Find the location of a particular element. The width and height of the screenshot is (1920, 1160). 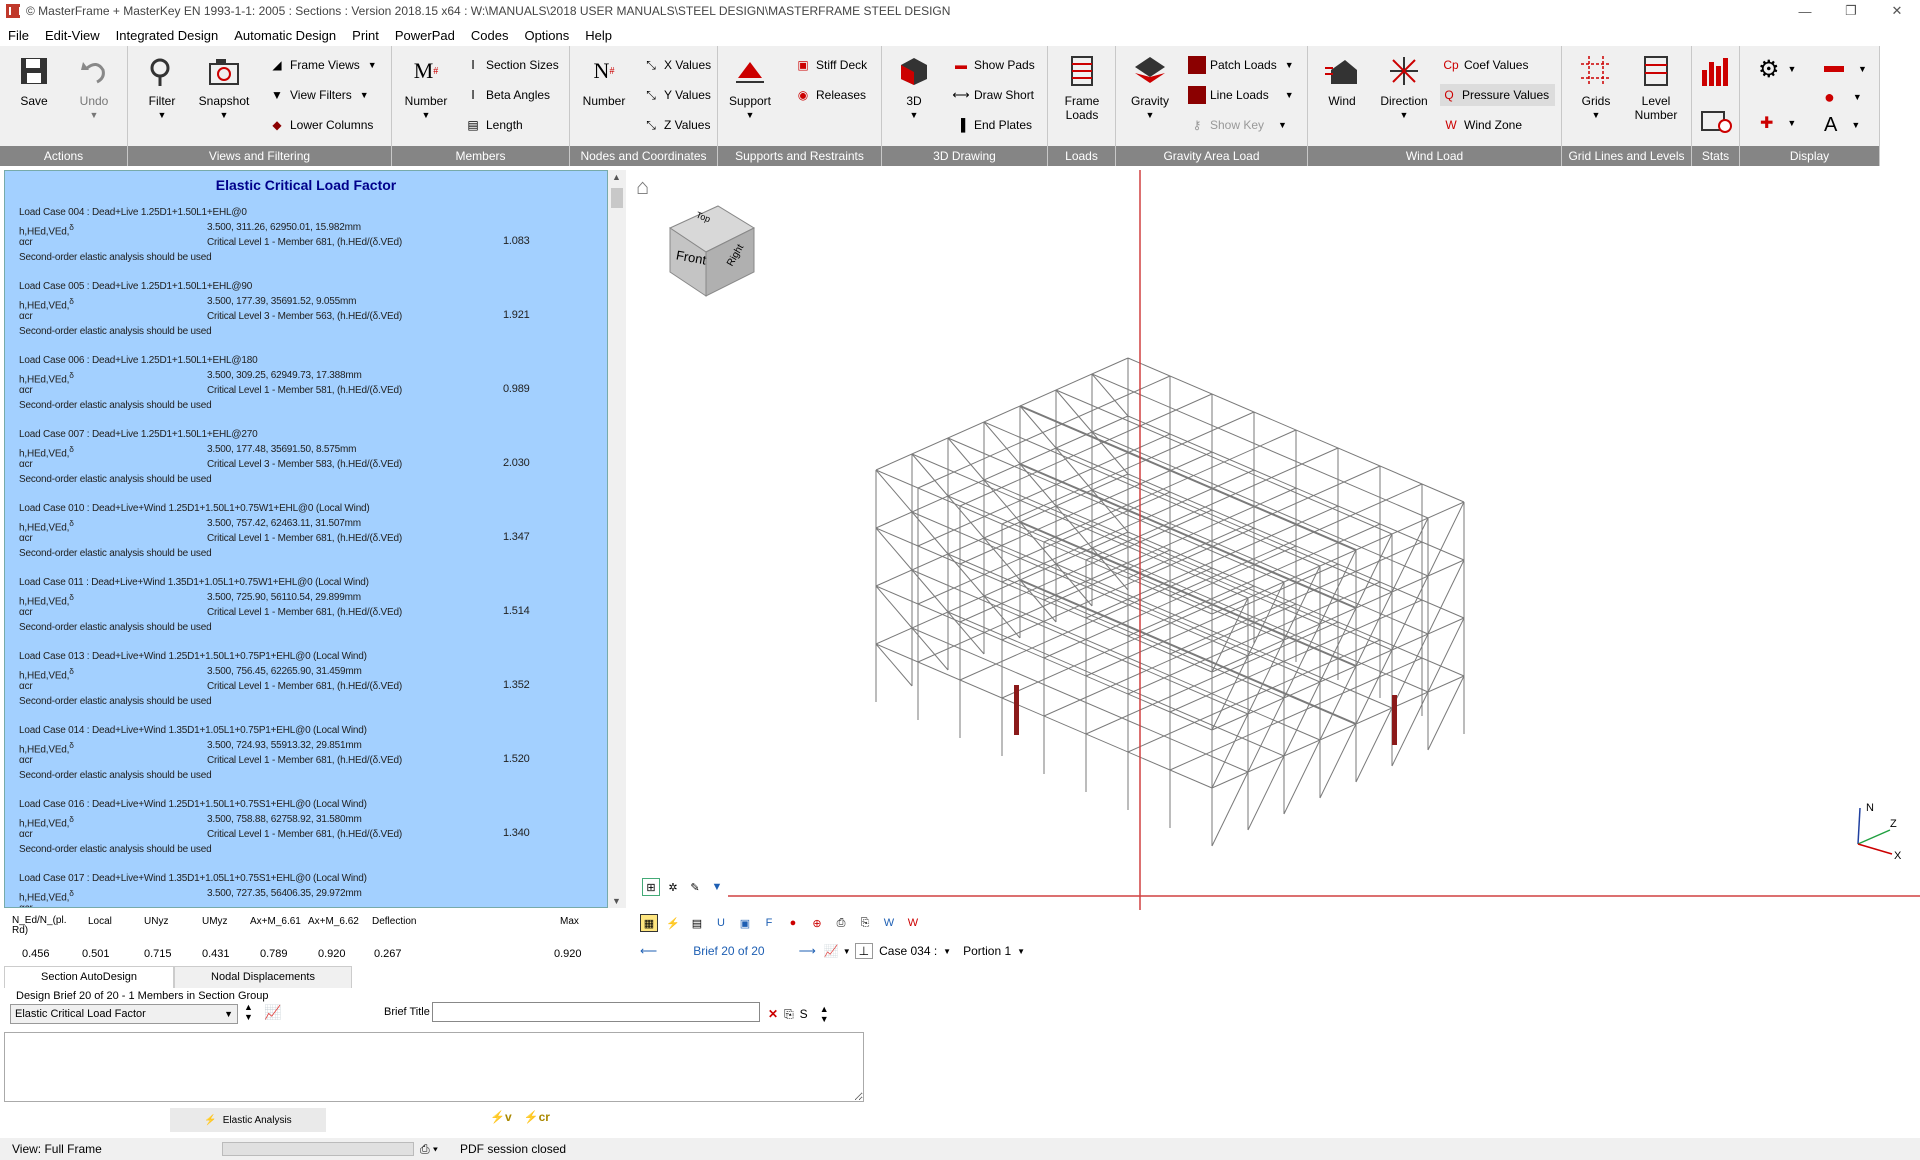

beta-angles-button: Ⅰ Beta Angles is located at coordinates (507, 95).